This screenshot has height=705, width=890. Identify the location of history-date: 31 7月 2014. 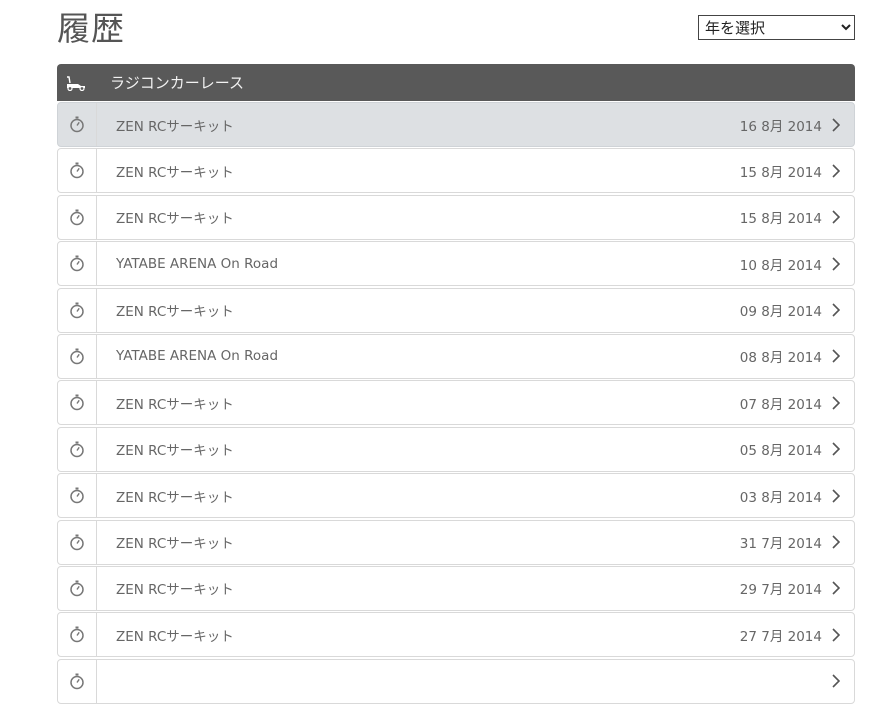
(780, 544).